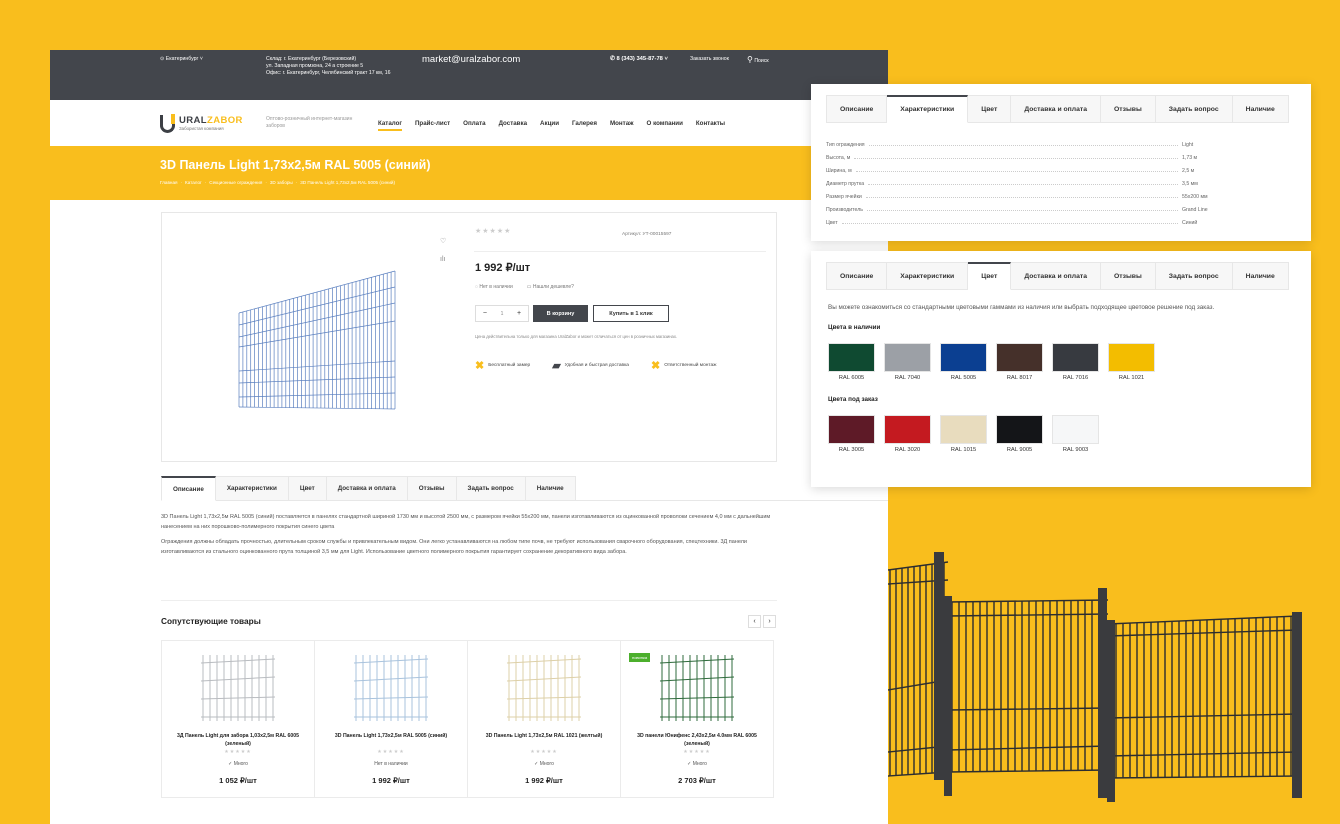 Image resolution: width=1340 pixels, height=824 pixels. What do you see at coordinates (168, 182) in the screenshot?
I see `breadcrumb-home: Главная` at bounding box center [168, 182].